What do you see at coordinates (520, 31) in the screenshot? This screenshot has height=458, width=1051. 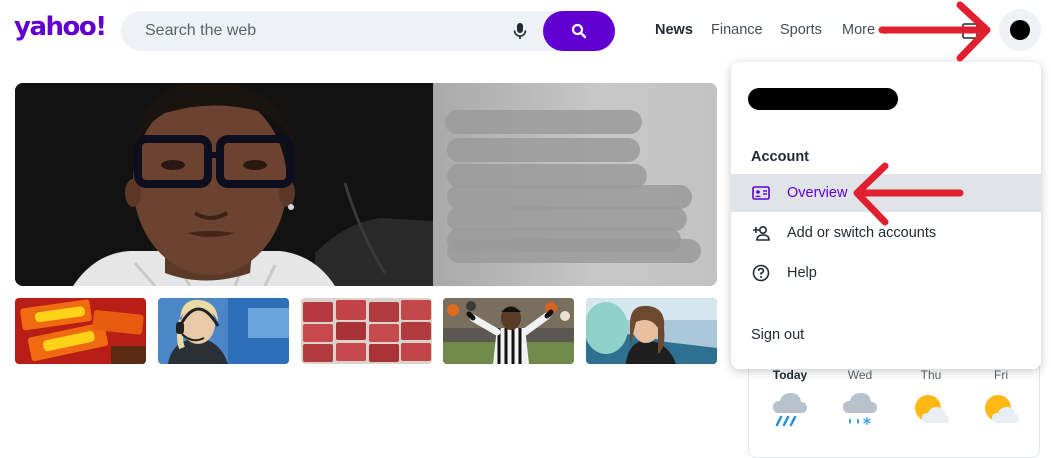 I see `microphone-icon` at bounding box center [520, 31].